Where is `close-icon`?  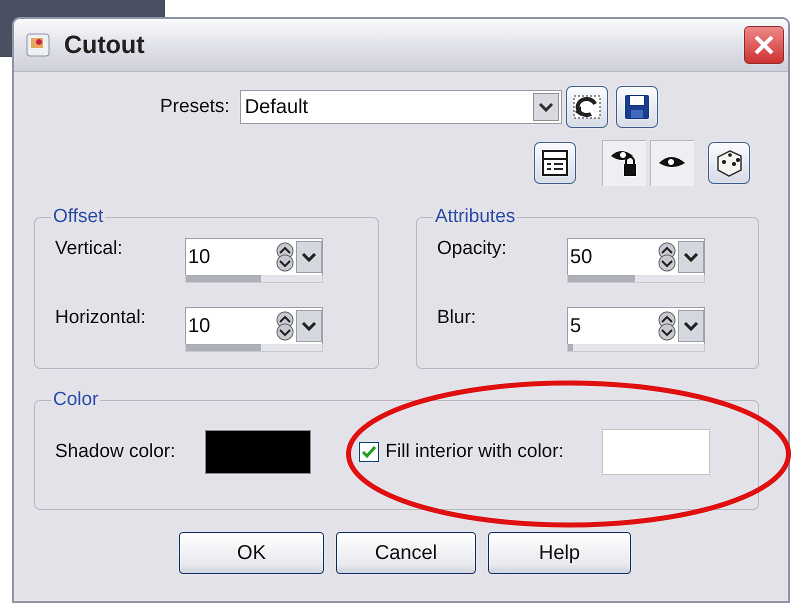 close-icon is located at coordinates (764, 45).